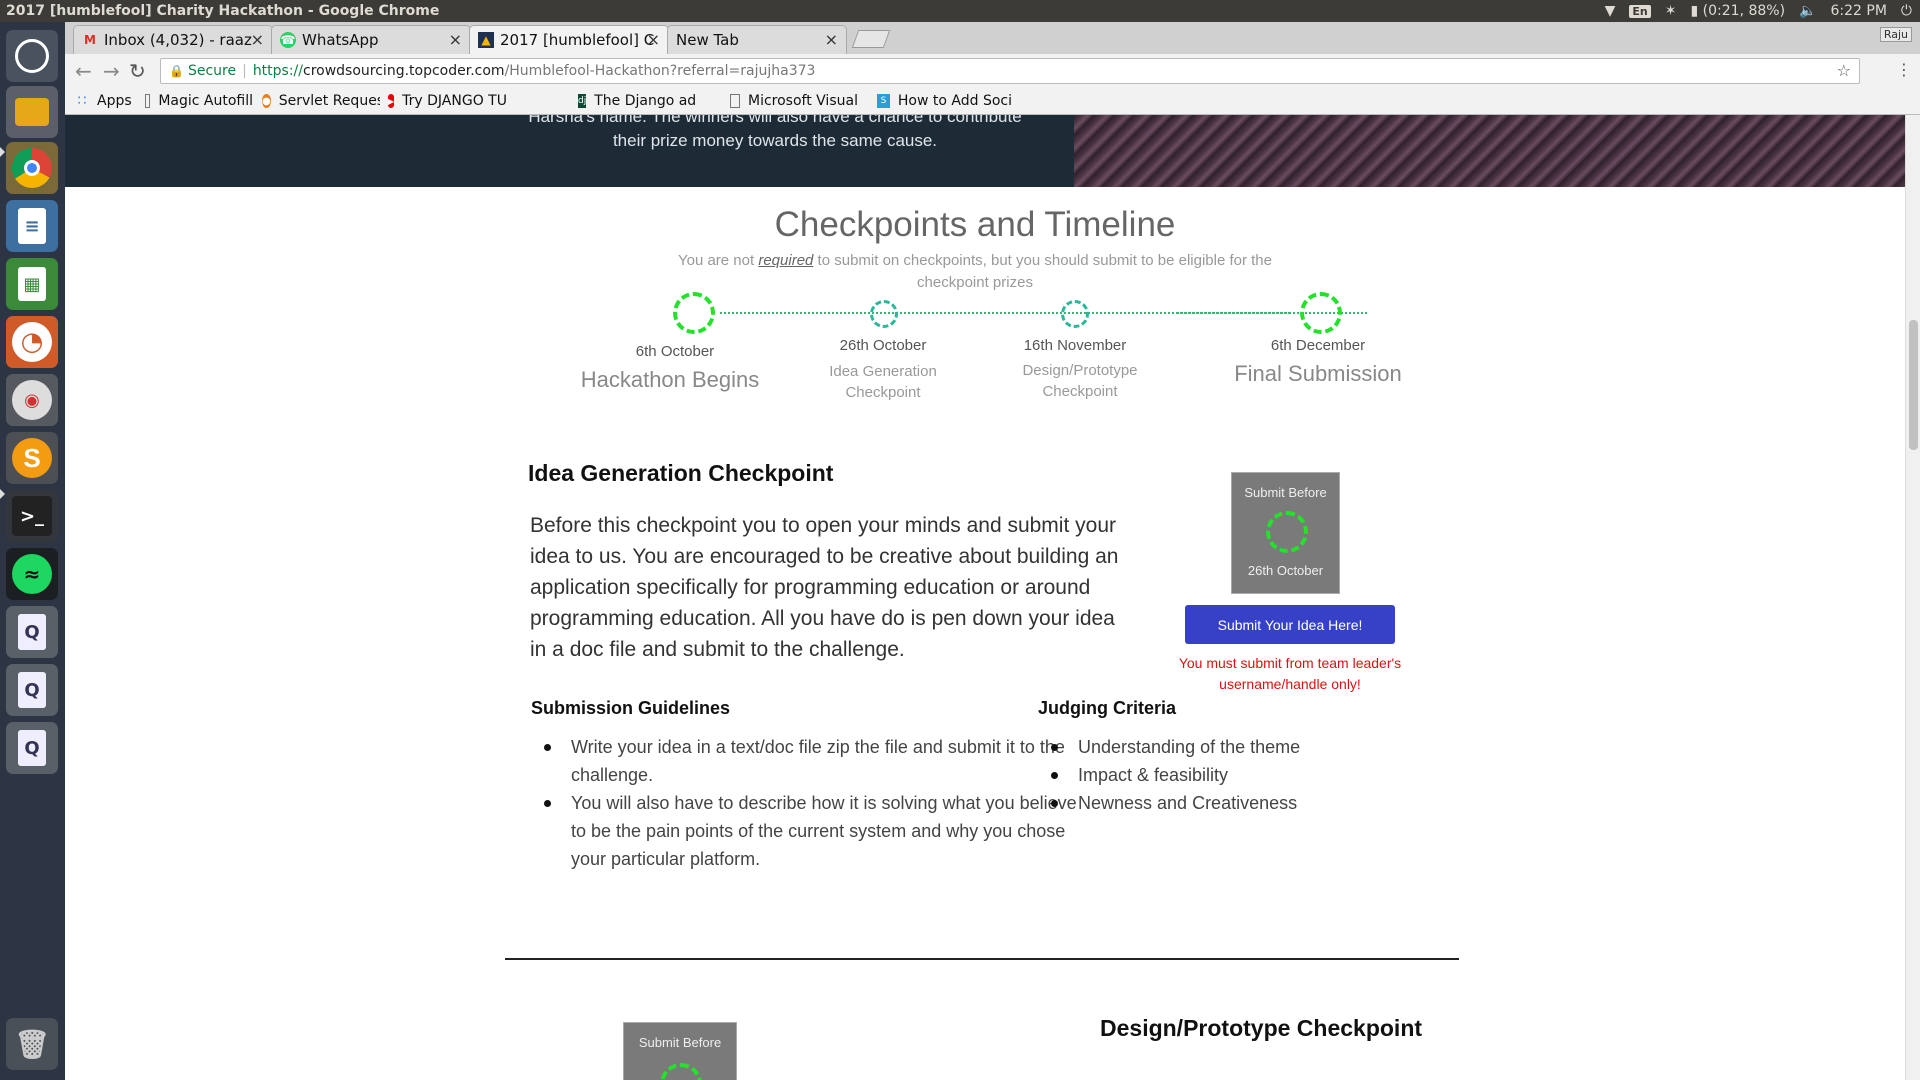  I want to click on volume-icon: 🔈, so click(1807, 11).